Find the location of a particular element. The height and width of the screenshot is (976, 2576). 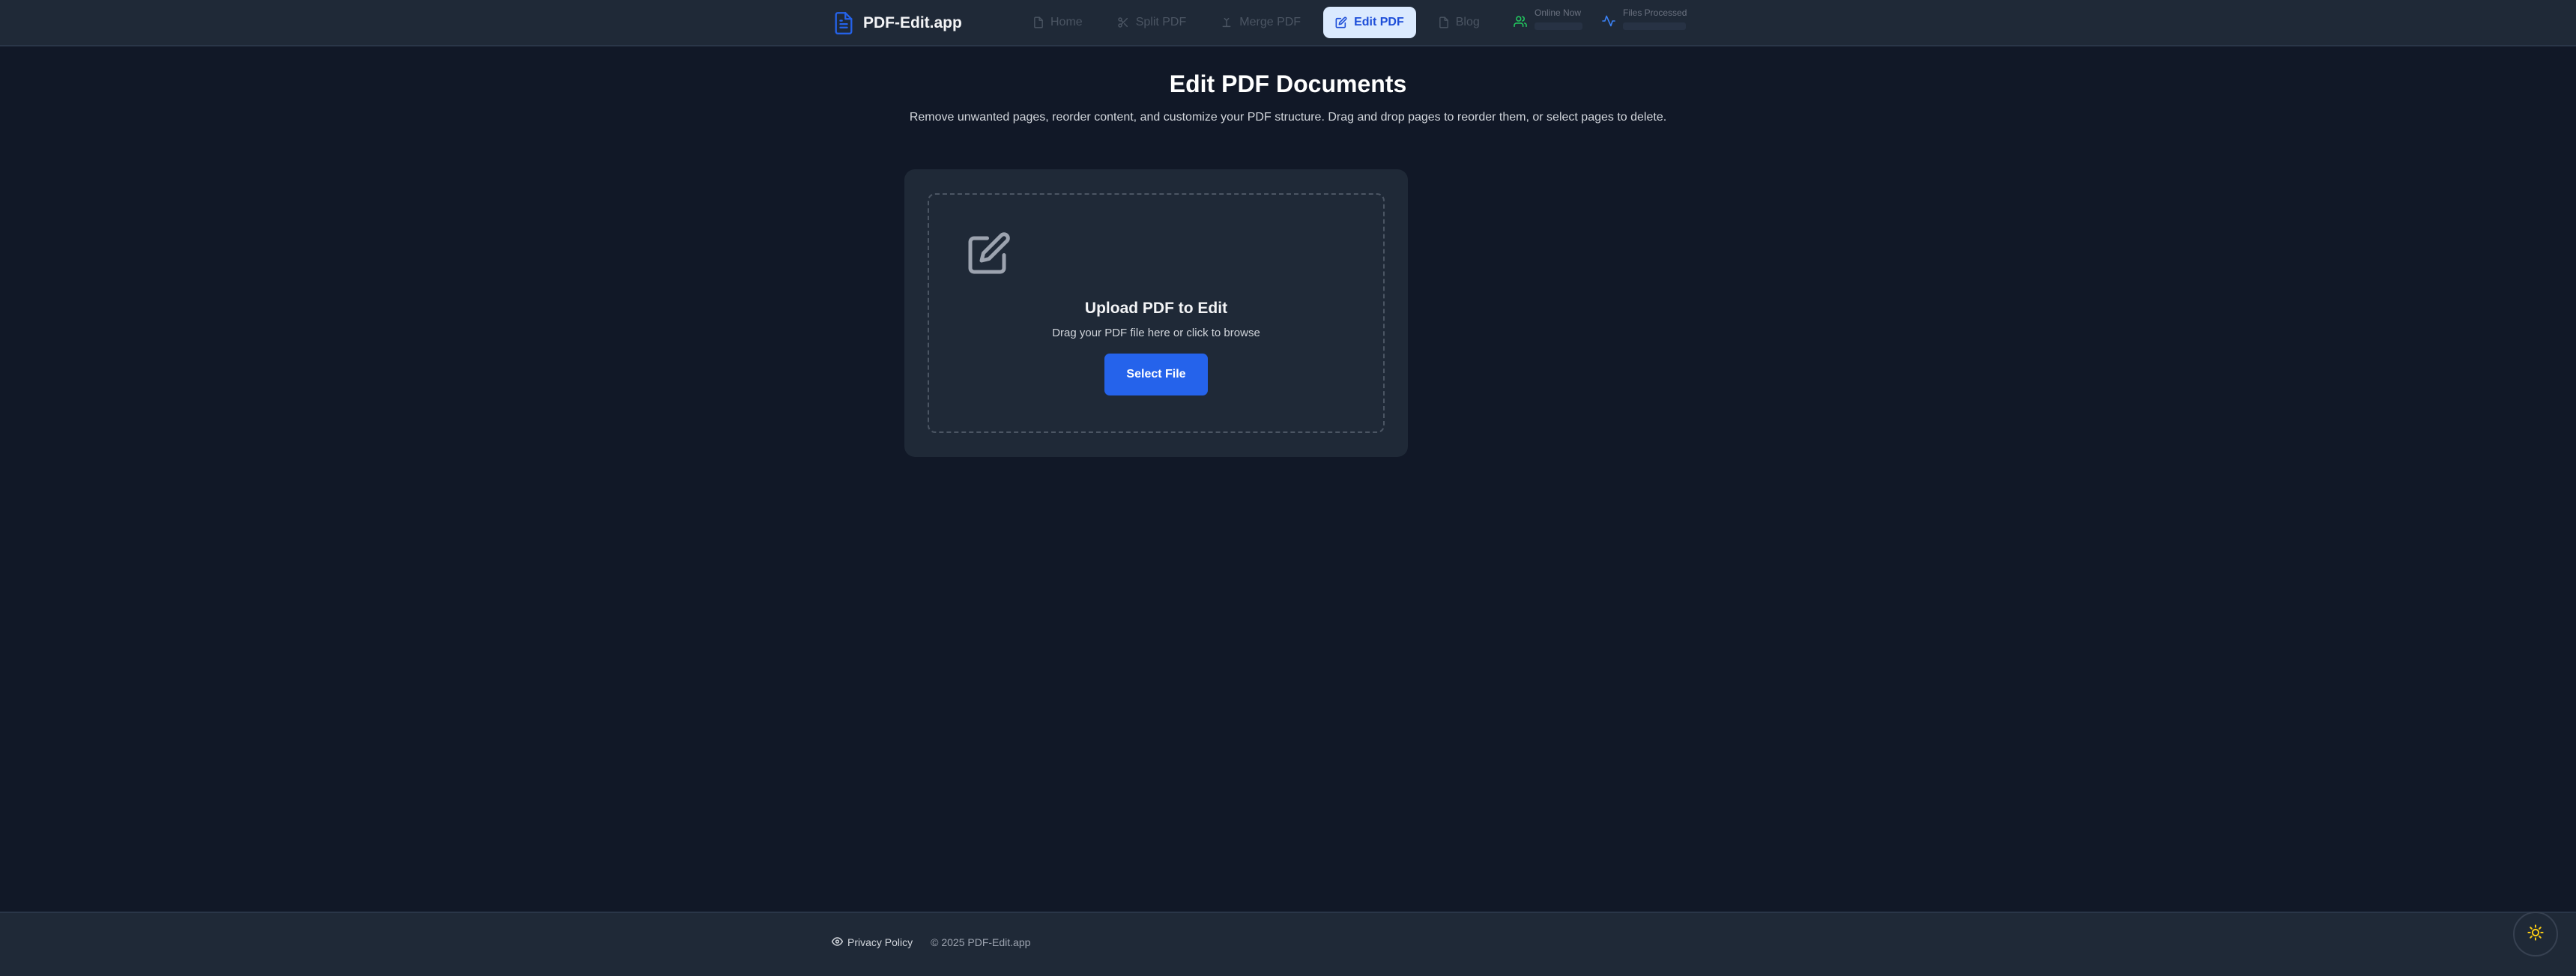

stat-online-now-value-placeholder is located at coordinates (1558, 26).